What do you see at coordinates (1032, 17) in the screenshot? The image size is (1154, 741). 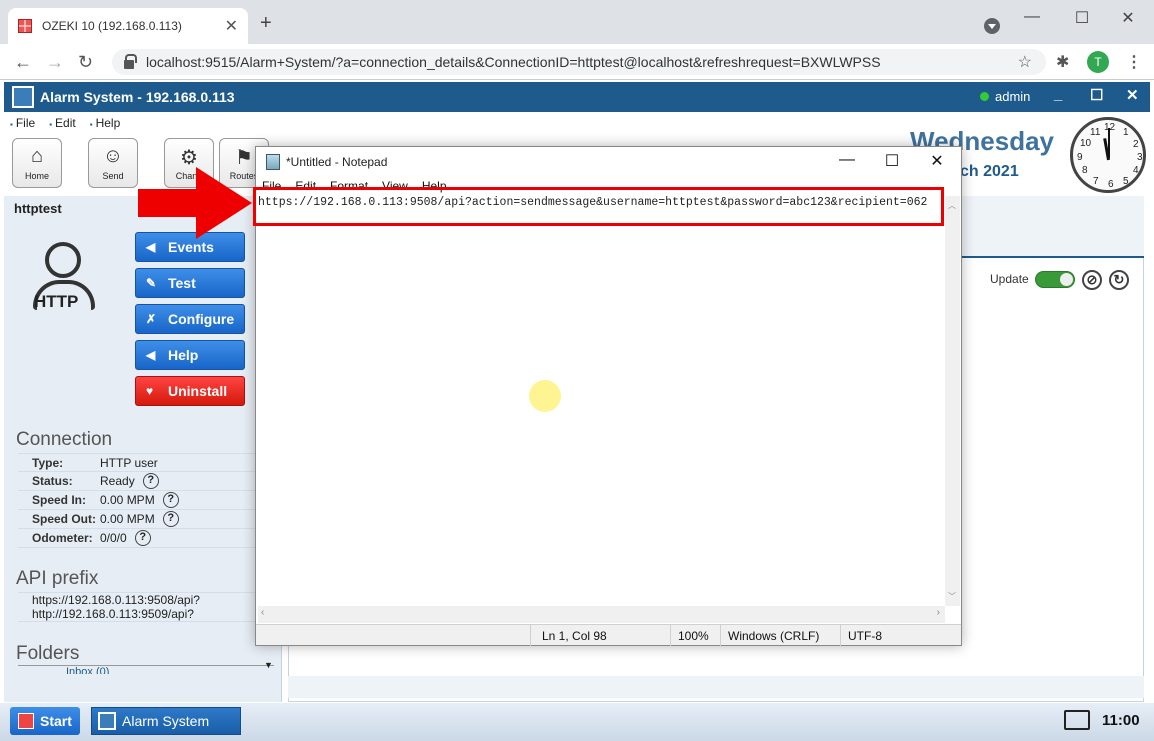 I see `minimize-icon: —` at bounding box center [1032, 17].